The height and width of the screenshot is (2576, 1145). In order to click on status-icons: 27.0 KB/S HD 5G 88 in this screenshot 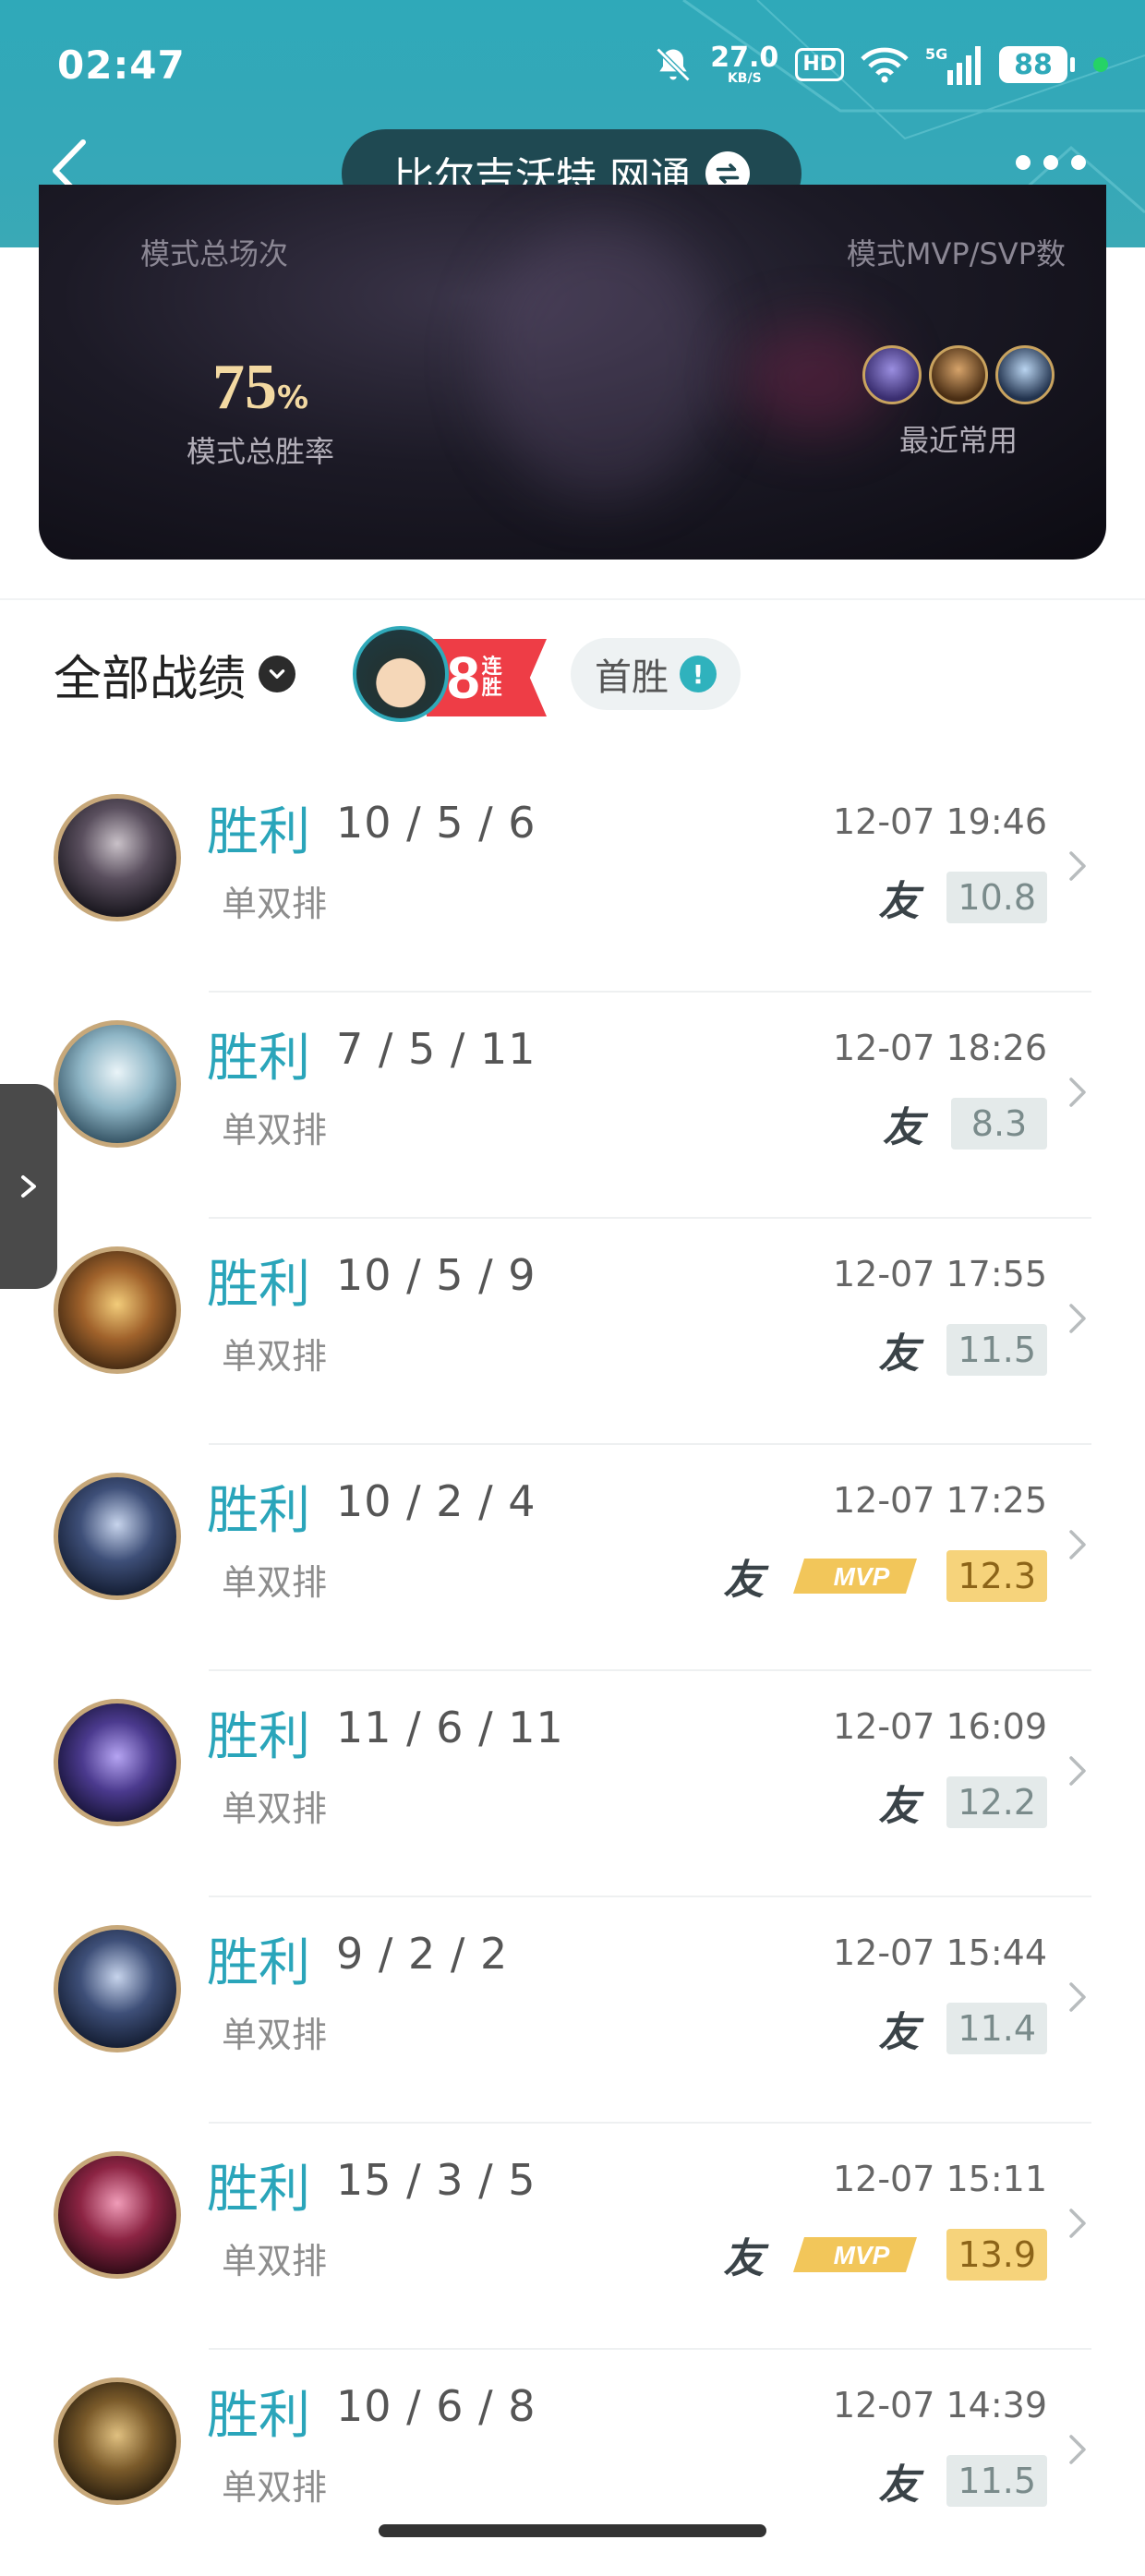, I will do `click(880, 64)`.